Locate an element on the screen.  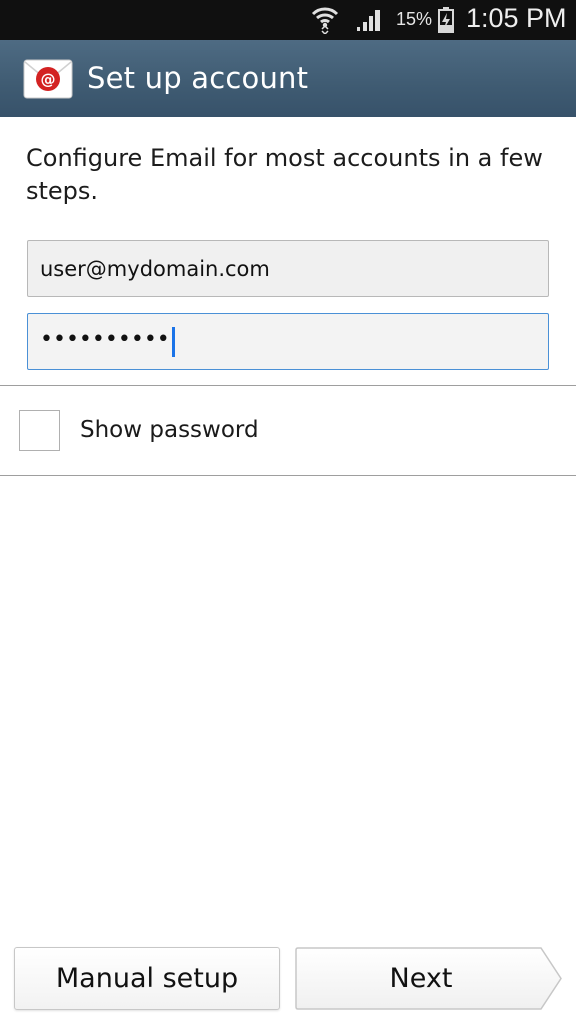
status-bar: 15% 1:05 PM is located at coordinates (288, 20).